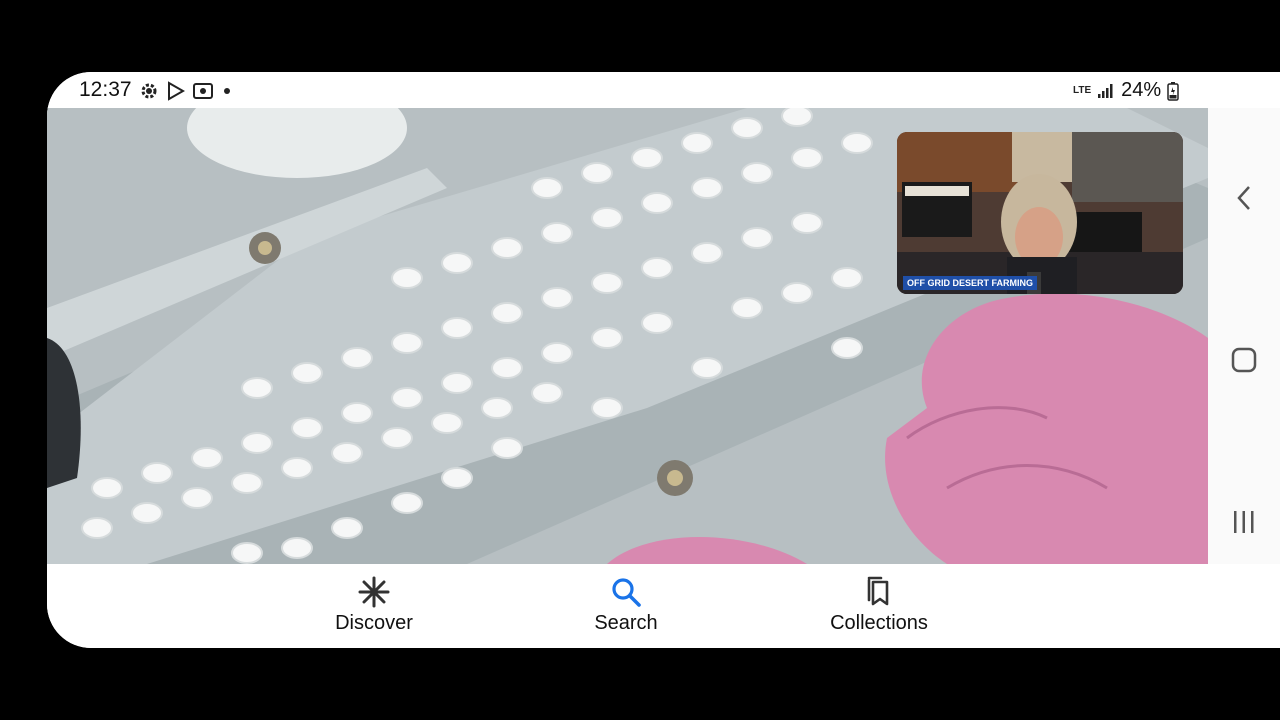  I want to click on recents-button, so click(1244, 522).